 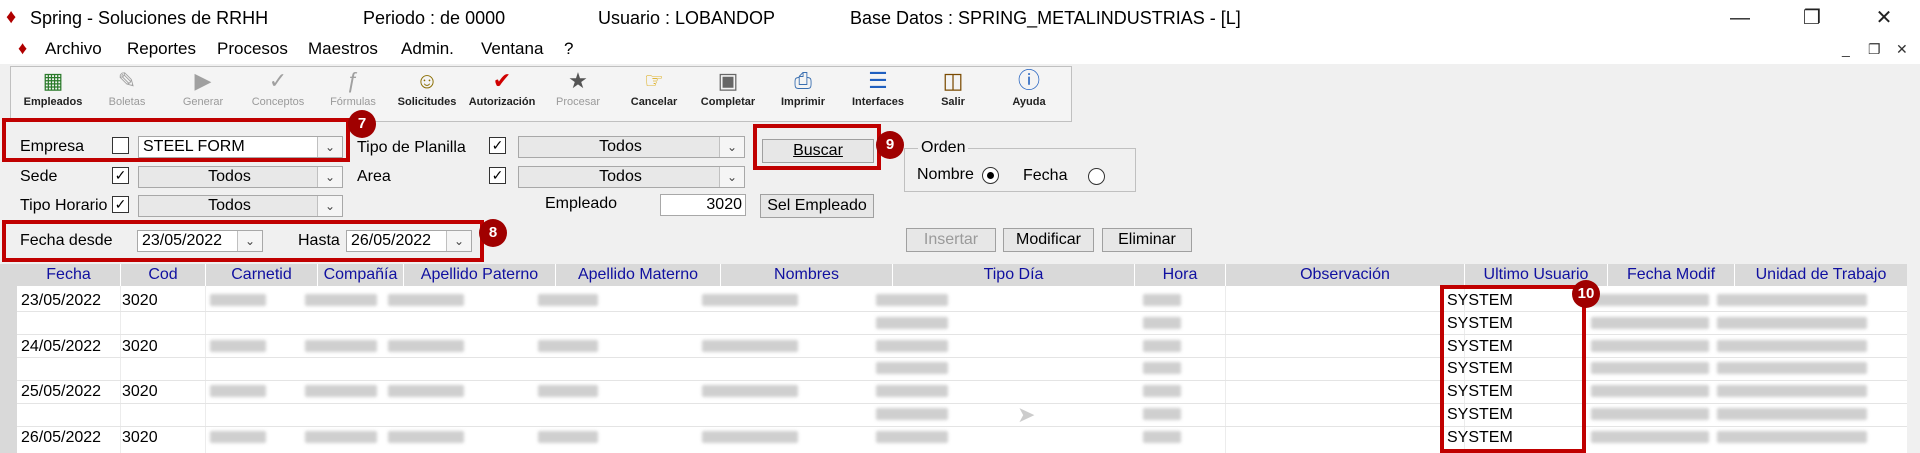 What do you see at coordinates (8, 358) in the screenshot?
I see `grid-row-selector` at bounding box center [8, 358].